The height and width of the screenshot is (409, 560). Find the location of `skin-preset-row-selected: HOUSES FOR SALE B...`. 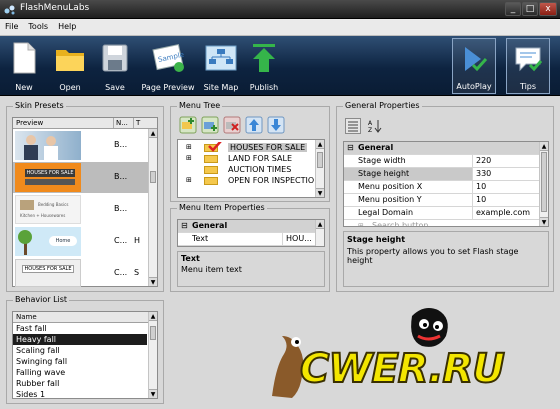

skin-preset-row-selected: HOUSES FOR SALE B... is located at coordinates (81, 177).